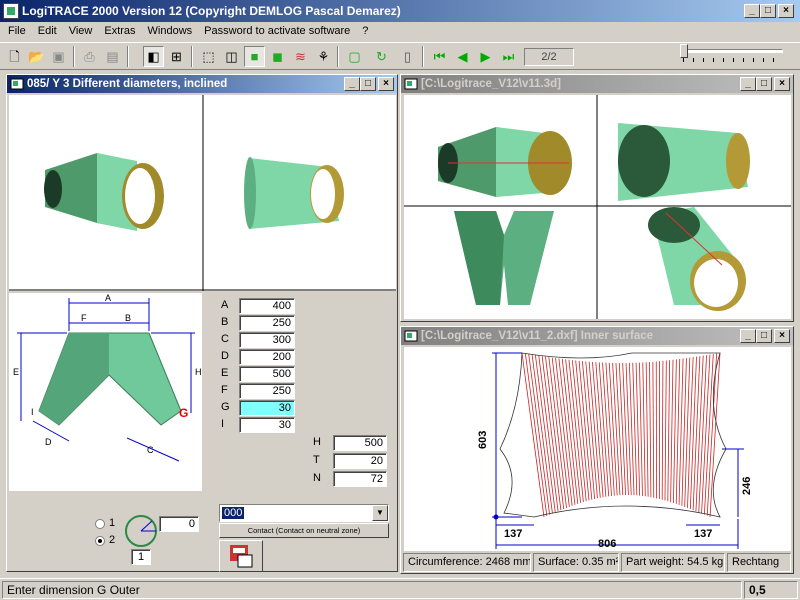 The width and height of the screenshot is (800, 600). What do you see at coordinates (386, 84) in the screenshot?
I see `left-close-icon: ×` at bounding box center [386, 84].